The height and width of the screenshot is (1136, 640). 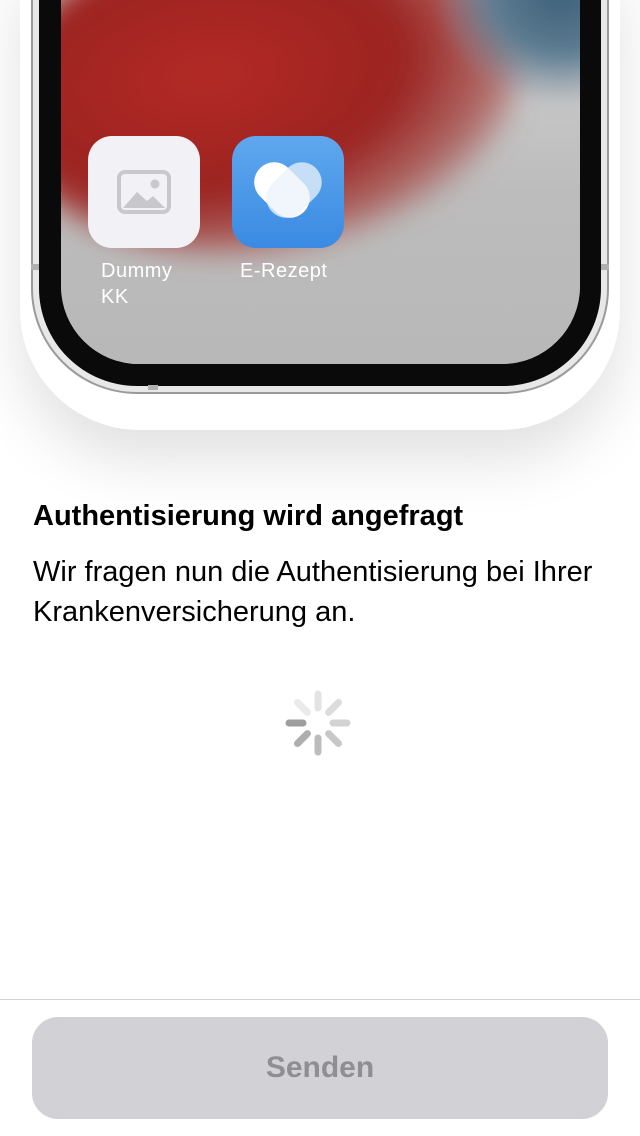 What do you see at coordinates (144, 192) in the screenshot?
I see `image-placeholder-icon` at bounding box center [144, 192].